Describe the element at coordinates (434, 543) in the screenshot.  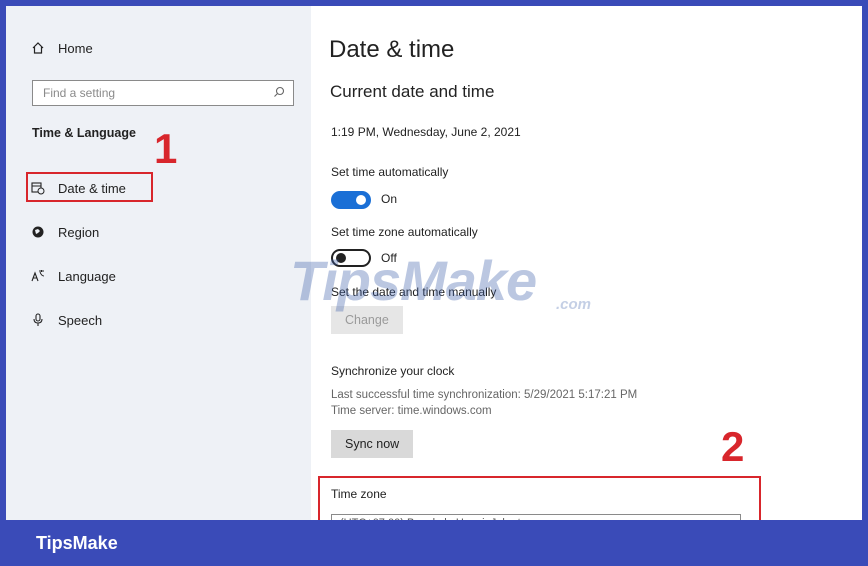
I see `footer-bar: TipsMake` at that location.